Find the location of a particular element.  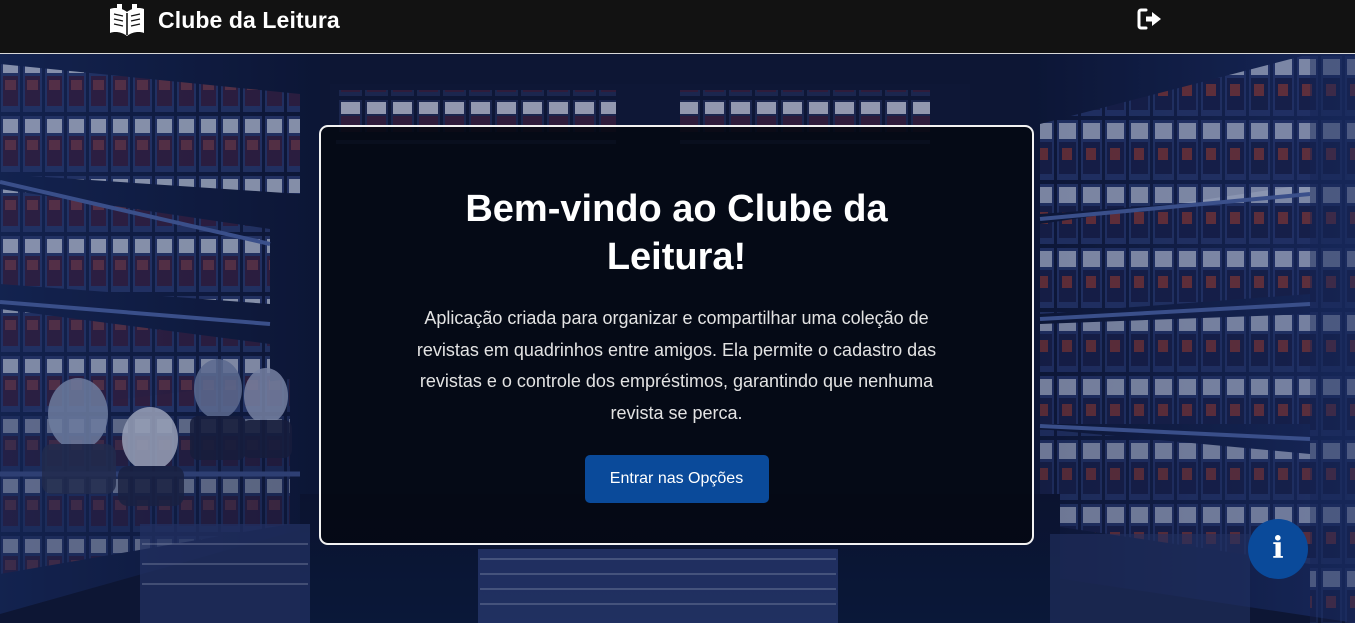

brand-title: Clube da Leitura is located at coordinates (249, 19).